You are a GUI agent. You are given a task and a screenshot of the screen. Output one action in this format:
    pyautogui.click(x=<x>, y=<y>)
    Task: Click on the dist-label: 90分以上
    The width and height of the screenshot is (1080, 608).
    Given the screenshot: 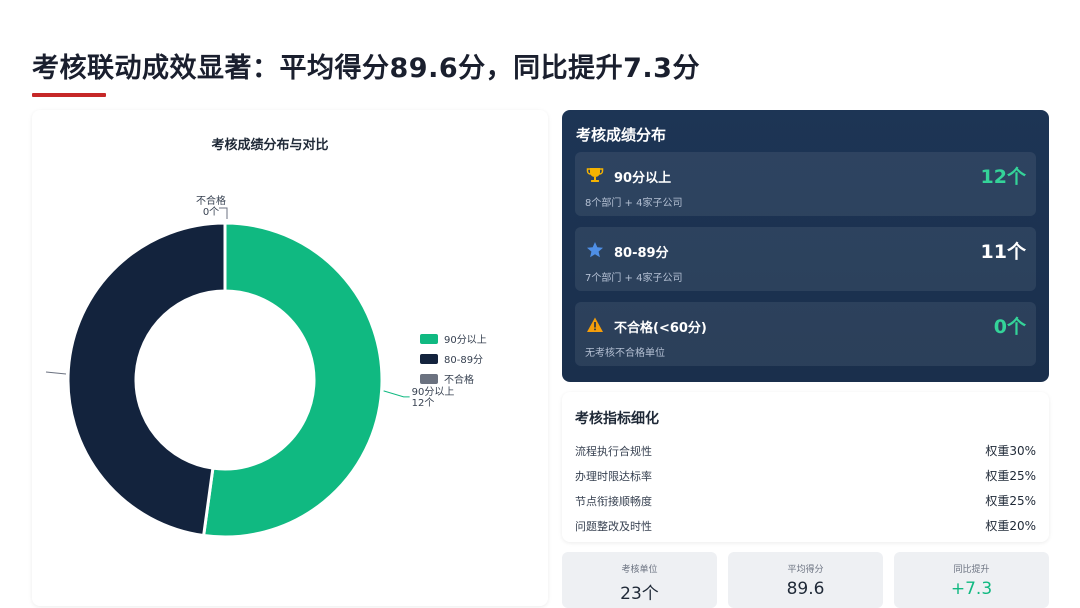 What is the action you would take?
    pyautogui.click(x=643, y=178)
    